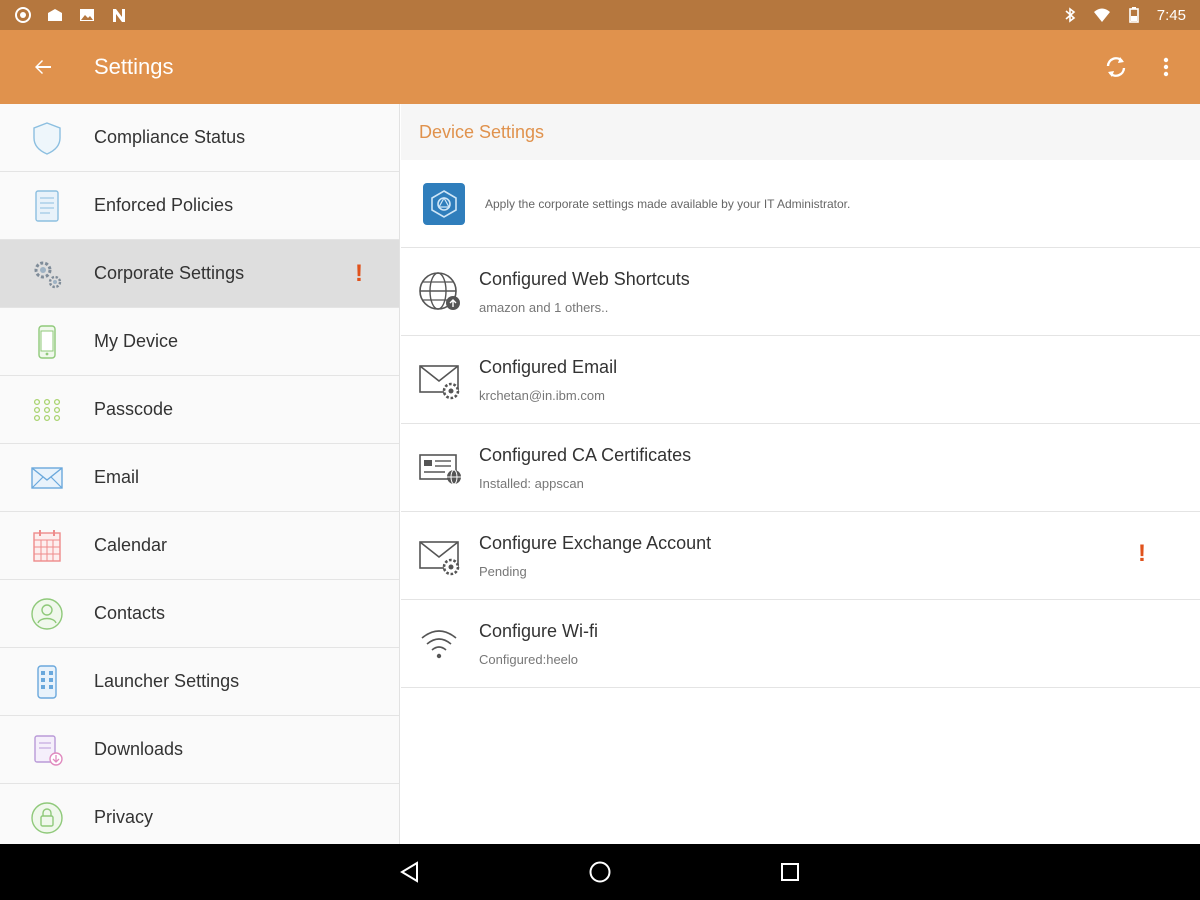 Image resolution: width=1200 pixels, height=900 pixels. I want to click on sidebar-item-label: Enforced Policies, so click(164, 205).